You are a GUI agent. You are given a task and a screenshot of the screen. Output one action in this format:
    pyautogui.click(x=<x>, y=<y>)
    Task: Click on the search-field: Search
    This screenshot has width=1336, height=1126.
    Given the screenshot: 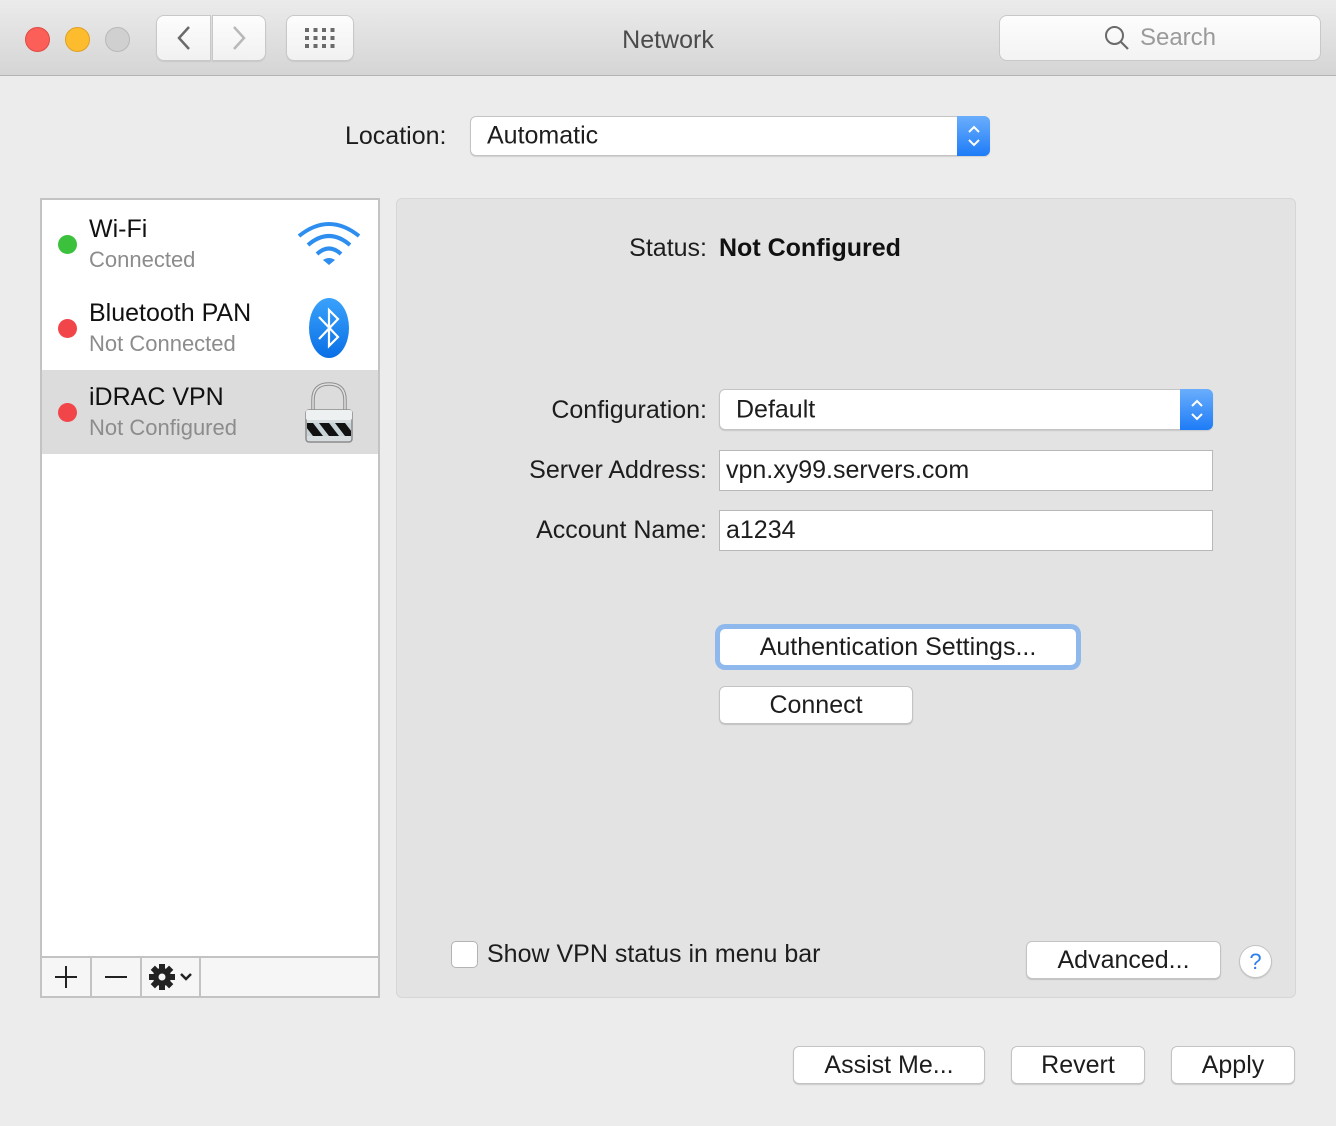 What is the action you would take?
    pyautogui.click(x=1160, y=38)
    